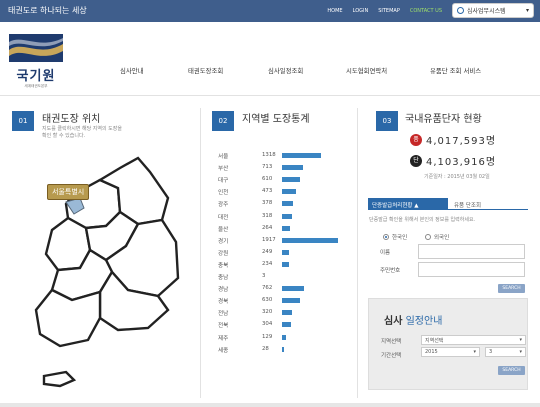 This screenshot has width=540, height=407. I want to click on system-select: 심사업무시스템 ▾, so click(493, 10).